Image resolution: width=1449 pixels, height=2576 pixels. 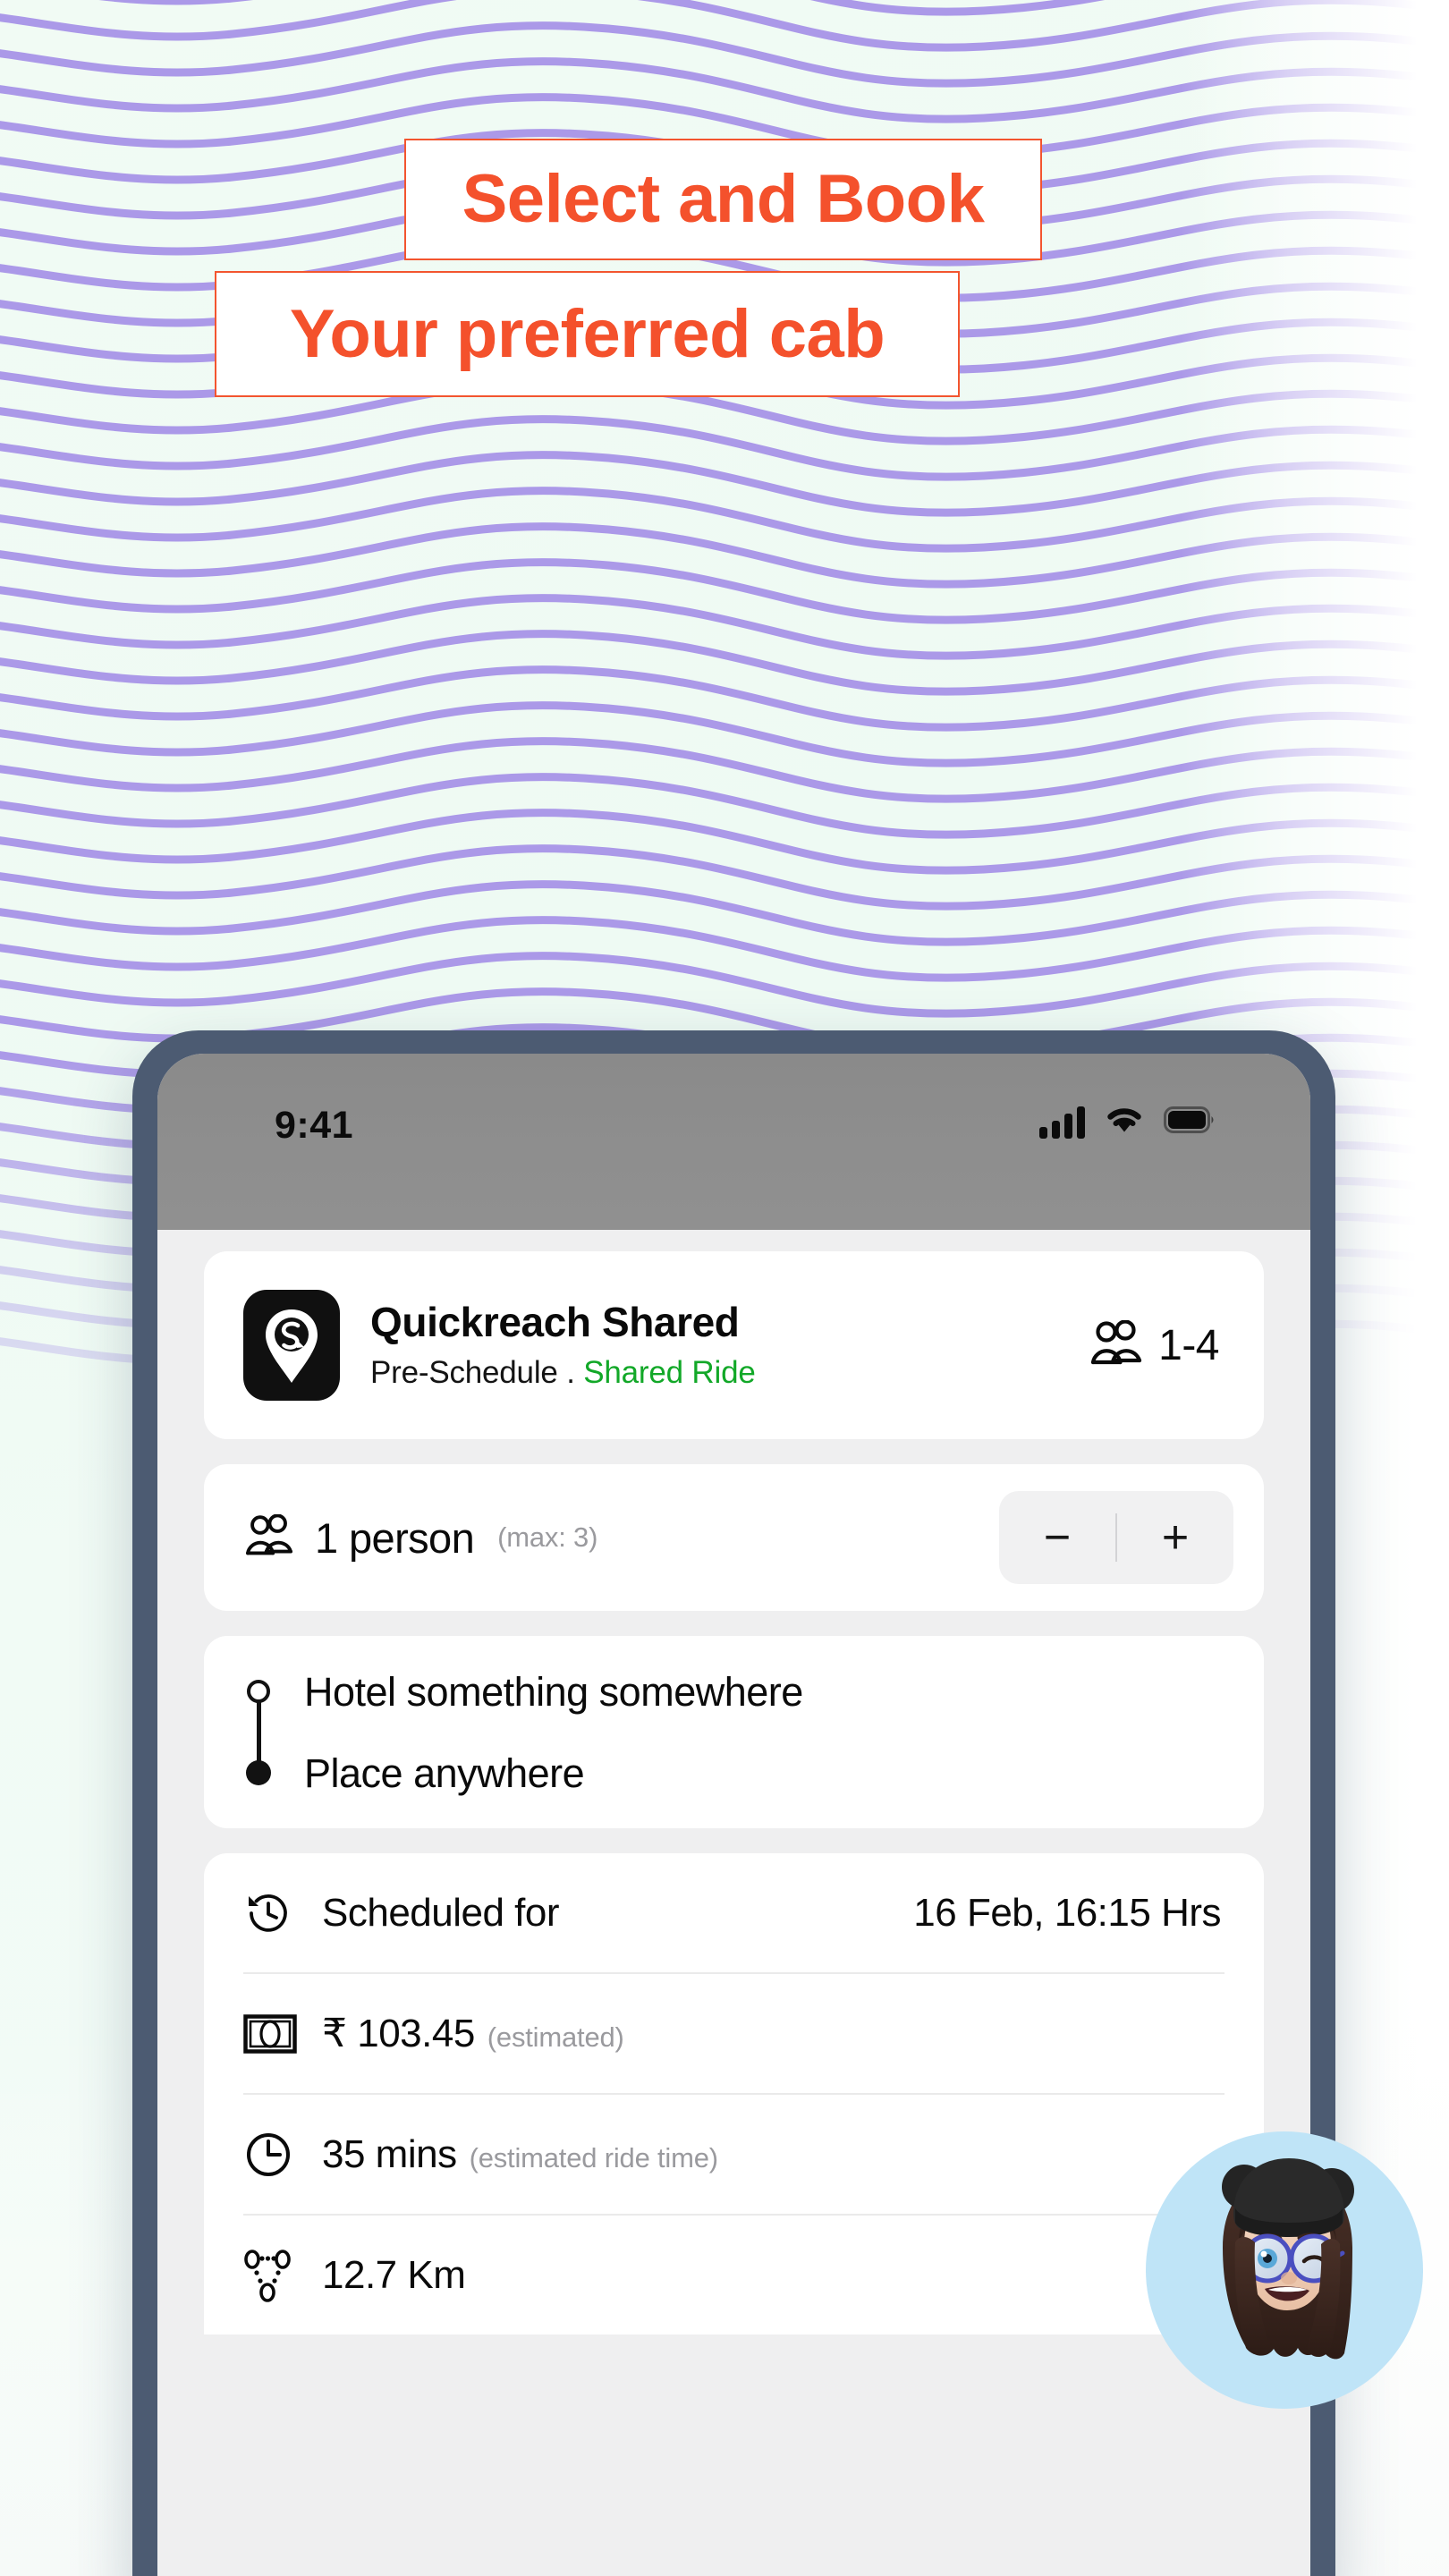 What do you see at coordinates (1154, 1344) in the screenshot?
I see `vehicle-capacity: 1-4` at bounding box center [1154, 1344].